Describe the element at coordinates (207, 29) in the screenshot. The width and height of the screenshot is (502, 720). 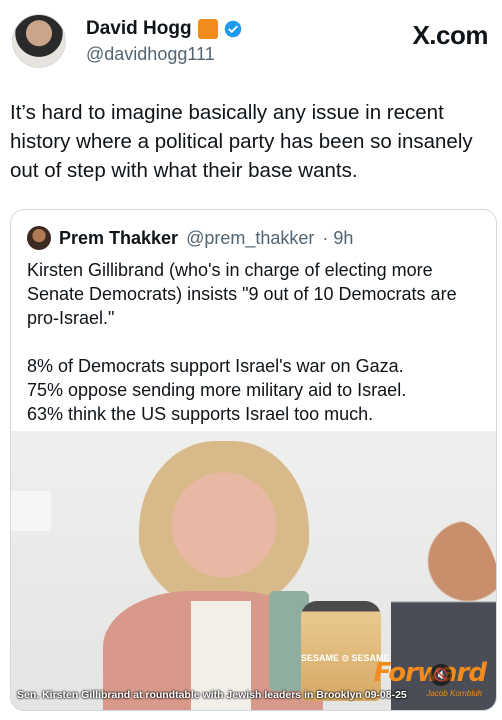
I see `orange-square-emoji` at that location.